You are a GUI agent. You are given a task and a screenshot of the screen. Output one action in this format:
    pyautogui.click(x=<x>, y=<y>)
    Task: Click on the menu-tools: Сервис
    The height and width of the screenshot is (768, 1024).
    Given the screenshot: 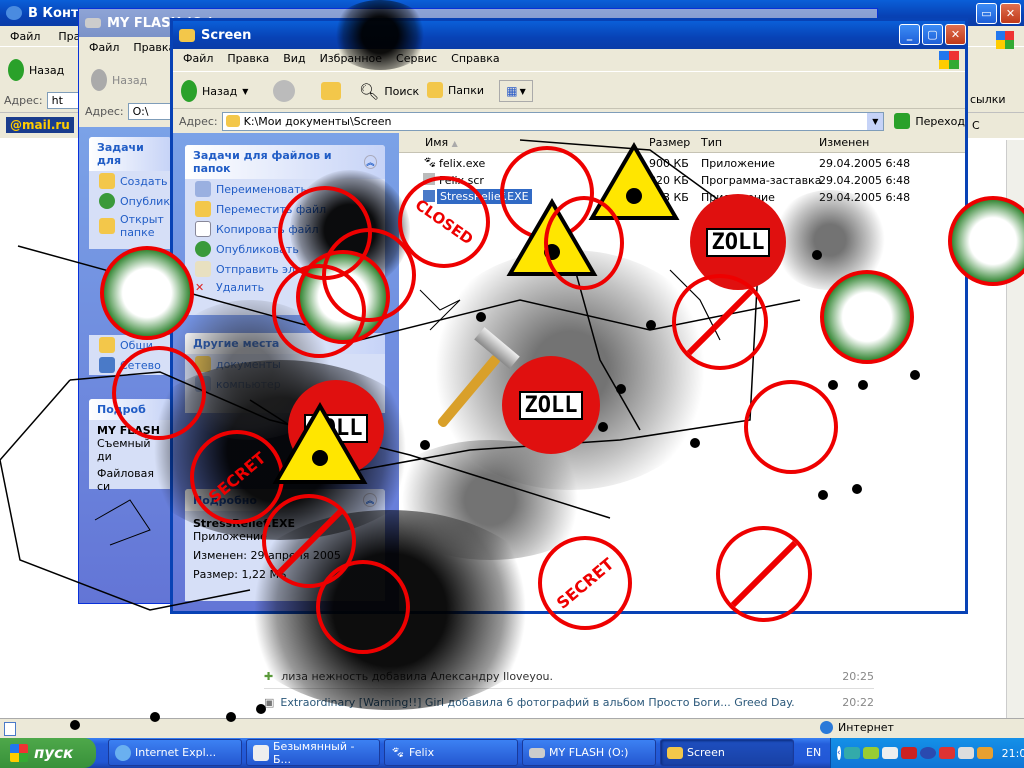 What is the action you would take?
    pyautogui.click(x=416, y=58)
    